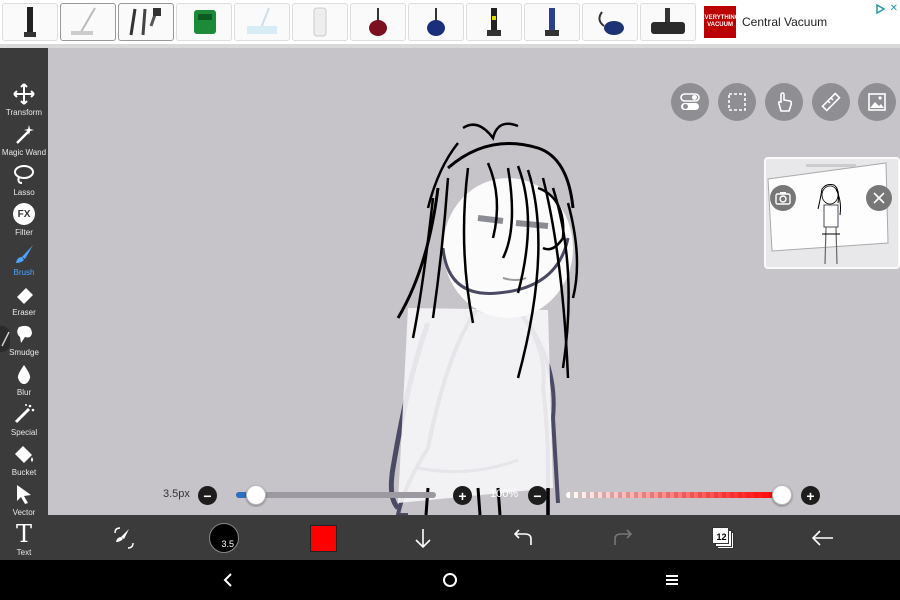 The image size is (900, 600). I want to click on brush-size-increase-button: +, so click(462, 495).